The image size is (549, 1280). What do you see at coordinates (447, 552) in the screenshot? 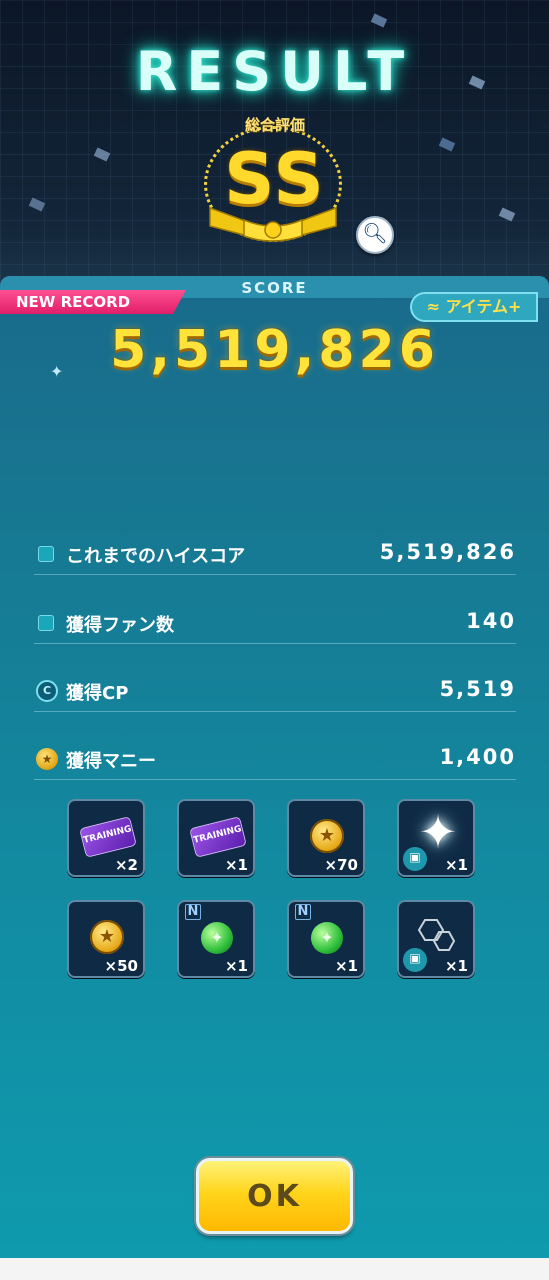
I see `stat-value: 5,519,826` at bounding box center [447, 552].